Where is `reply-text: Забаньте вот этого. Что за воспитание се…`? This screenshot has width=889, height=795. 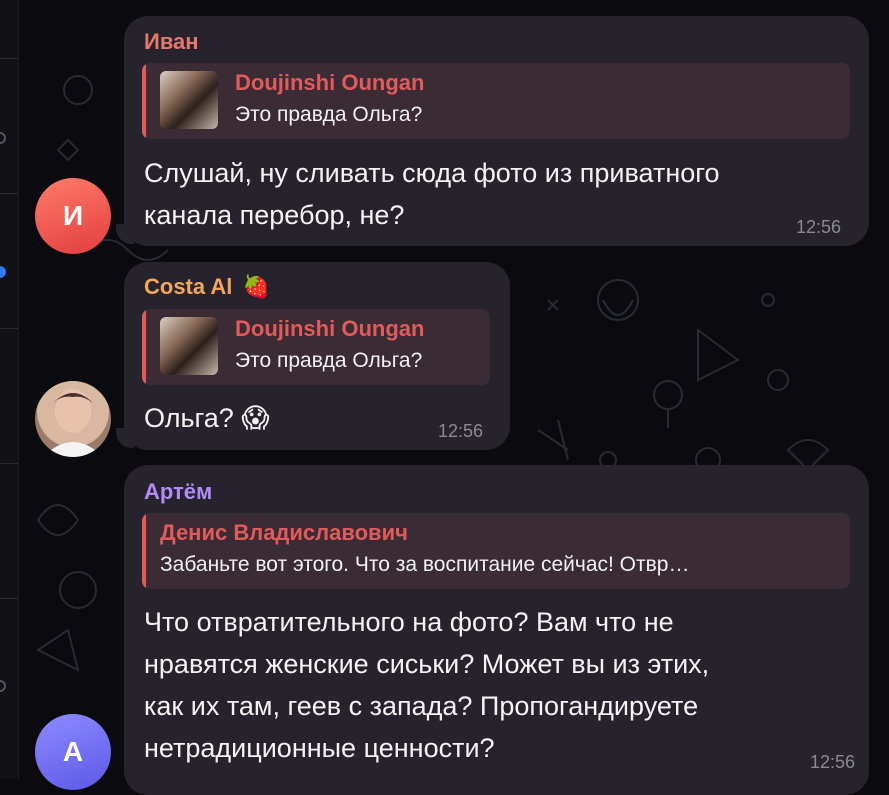
reply-text: Забаньте вот этого. Что за воспитание се… is located at coordinates (425, 564).